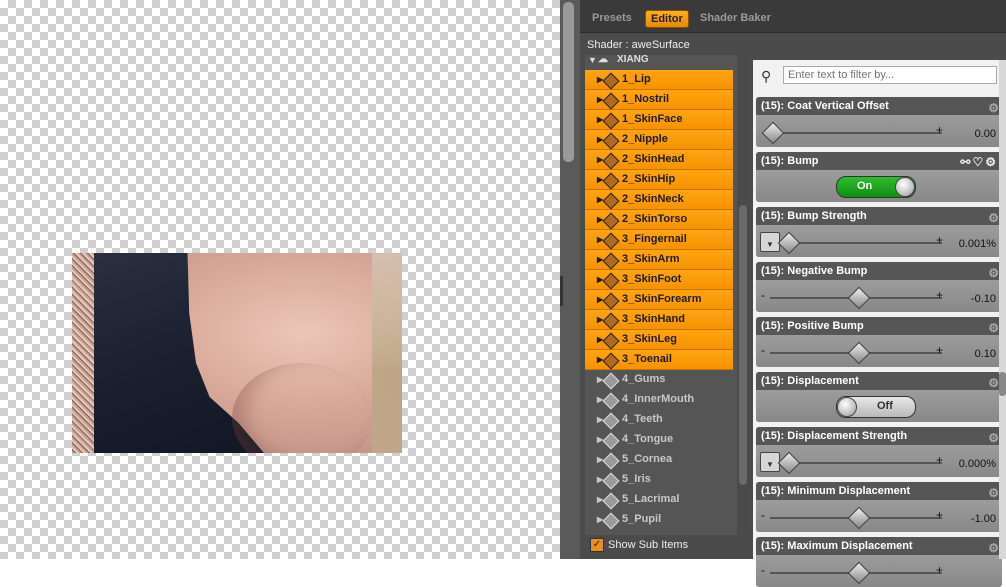 The width and height of the screenshot is (1006, 587). What do you see at coordinates (653, 319) in the screenshot?
I see `tree-item-label: 3_SkinHand` at bounding box center [653, 319].